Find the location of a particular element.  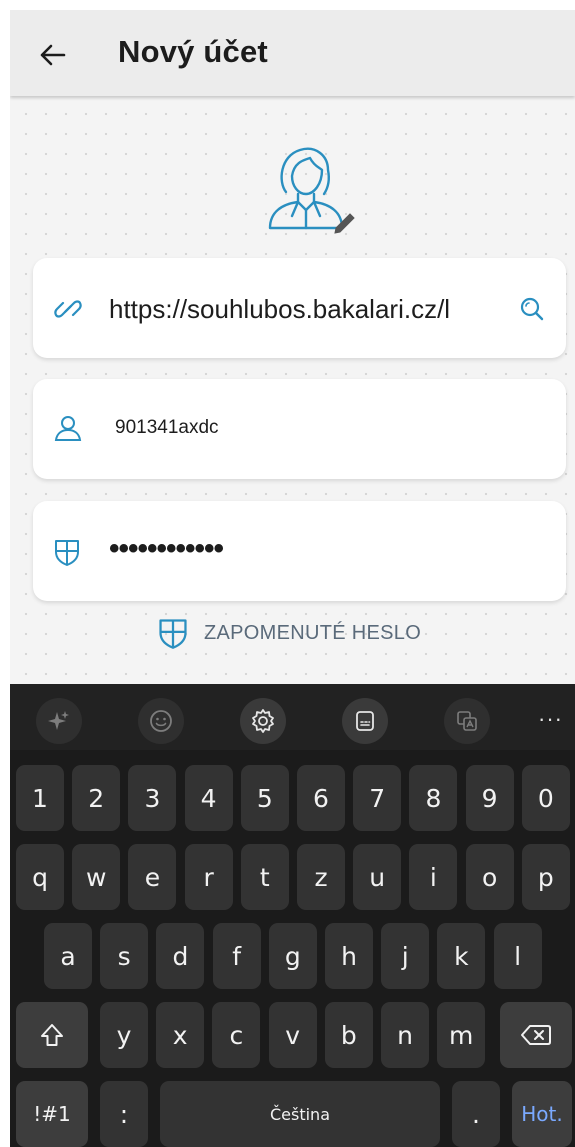

key-colon: : is located at coordinates (124, 1114).